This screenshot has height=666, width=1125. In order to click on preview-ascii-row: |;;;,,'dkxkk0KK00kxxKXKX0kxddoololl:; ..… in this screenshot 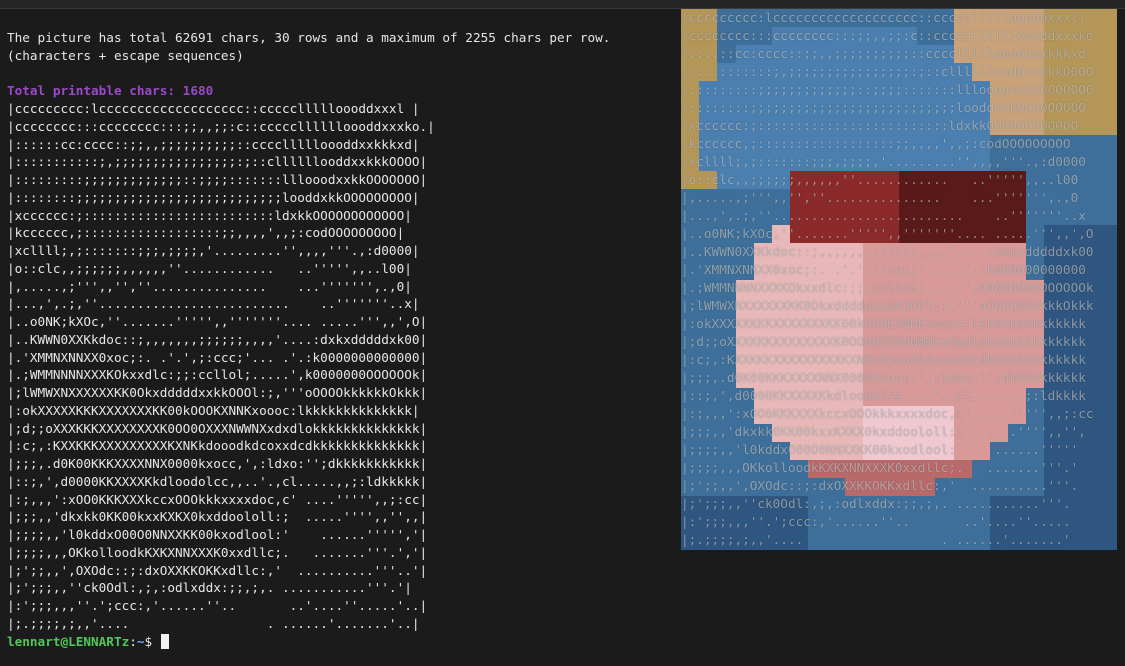, I will do `click(883, 431)`.